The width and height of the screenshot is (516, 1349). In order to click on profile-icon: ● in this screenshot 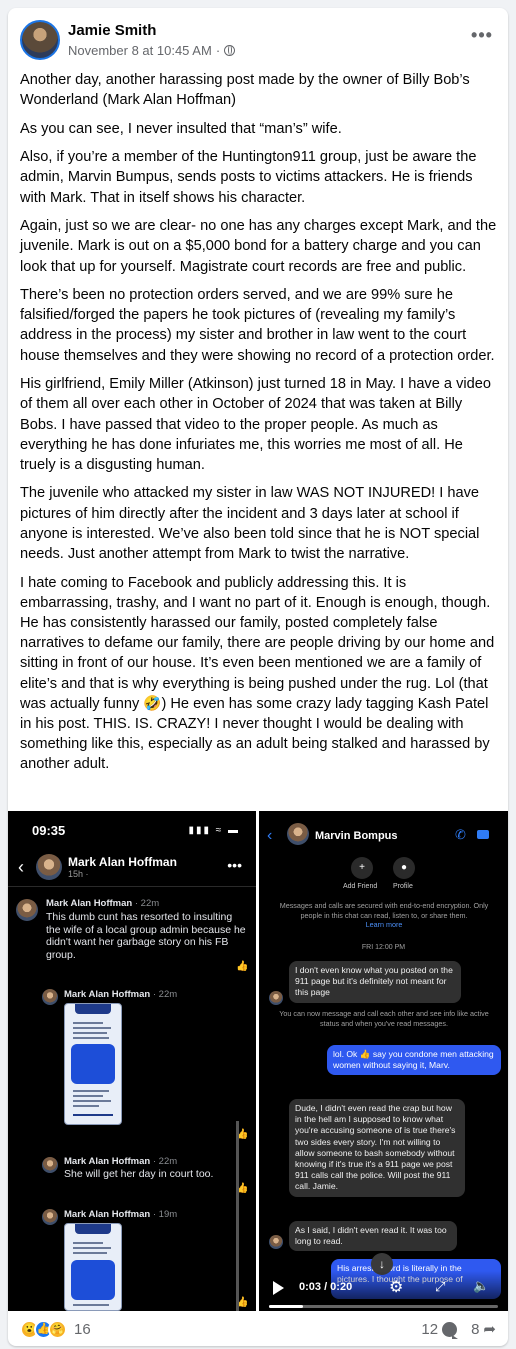, I will do `click(404, 868)`.